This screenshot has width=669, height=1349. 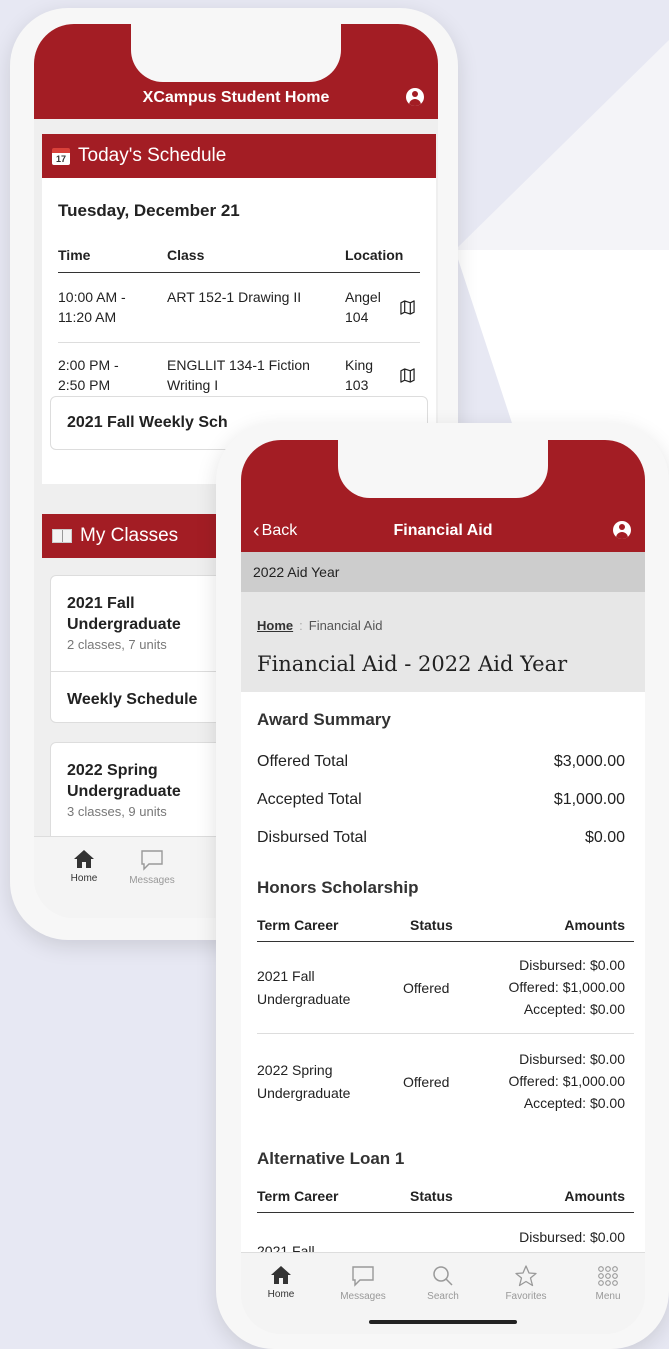 What do you see at coordinates (412, 664) in the screenshot?
I see `page-title: Financial Aid - 2022 Aid Year` at bounding box center [412, 664].